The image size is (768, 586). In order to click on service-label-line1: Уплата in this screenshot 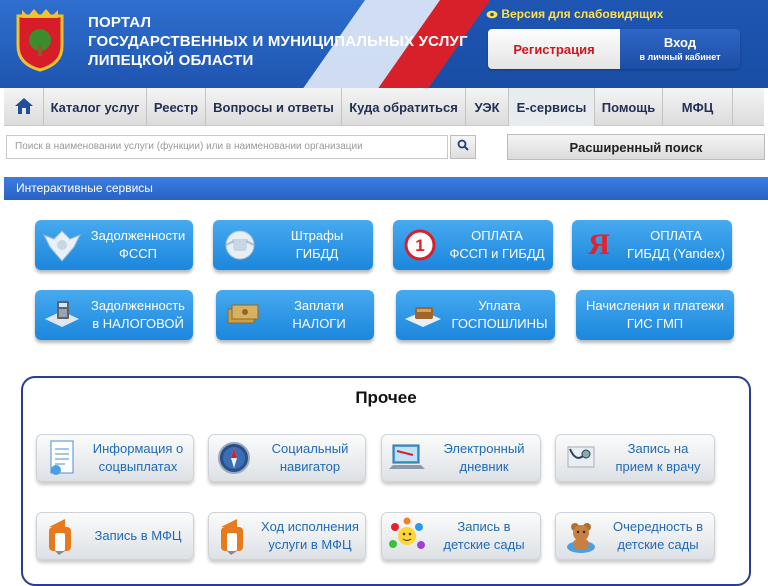, I will do `click(499, 305)`.